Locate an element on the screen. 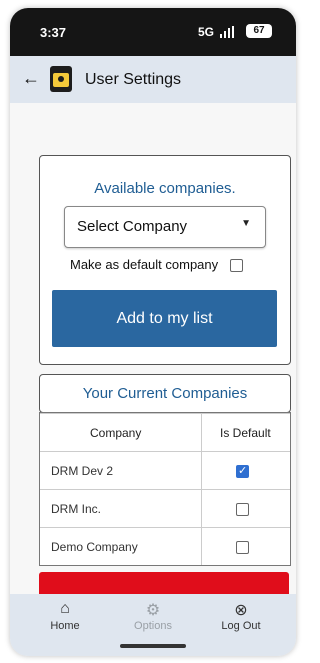 The width and height of the screenshot is (320, 663). company-name: DRM Dev 2 is located at coordinates (82, 471).